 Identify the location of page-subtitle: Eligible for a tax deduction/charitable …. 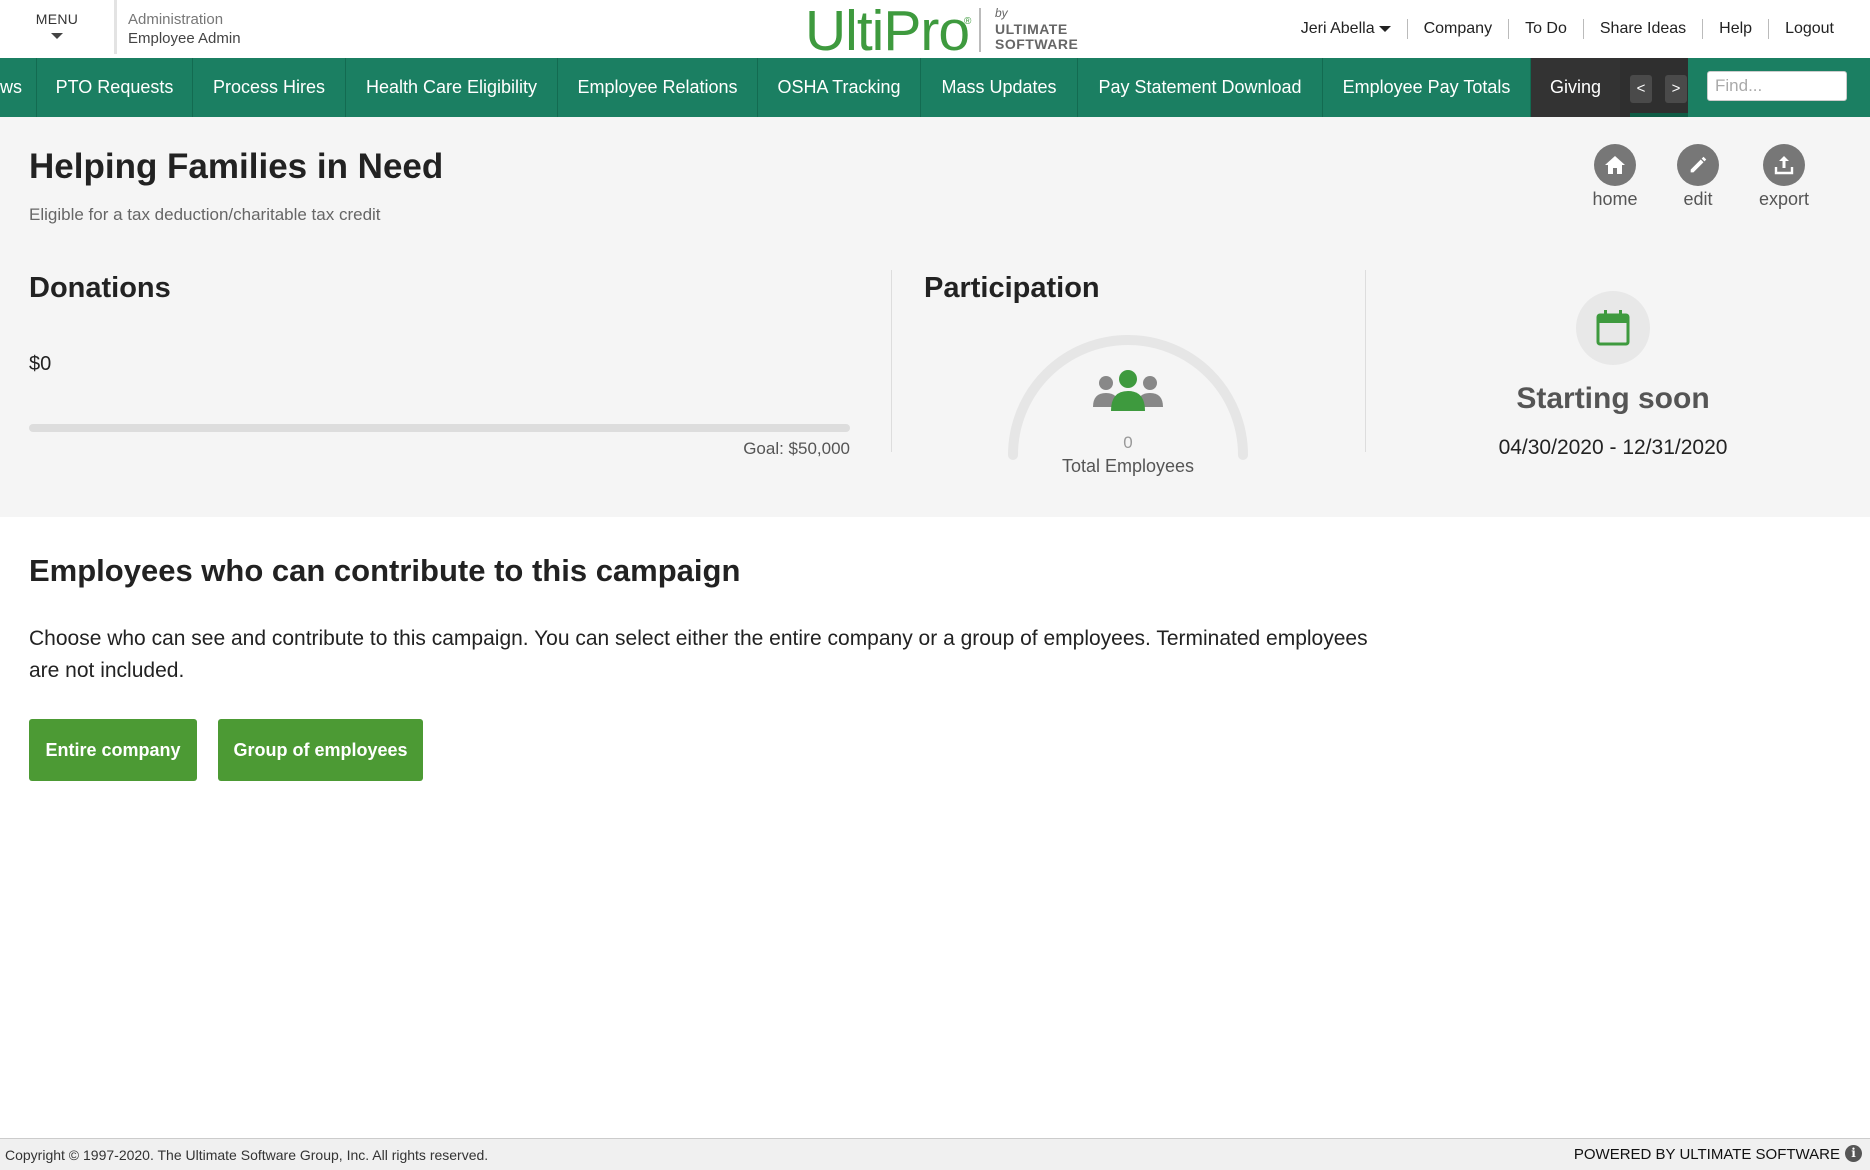
(205, 214).